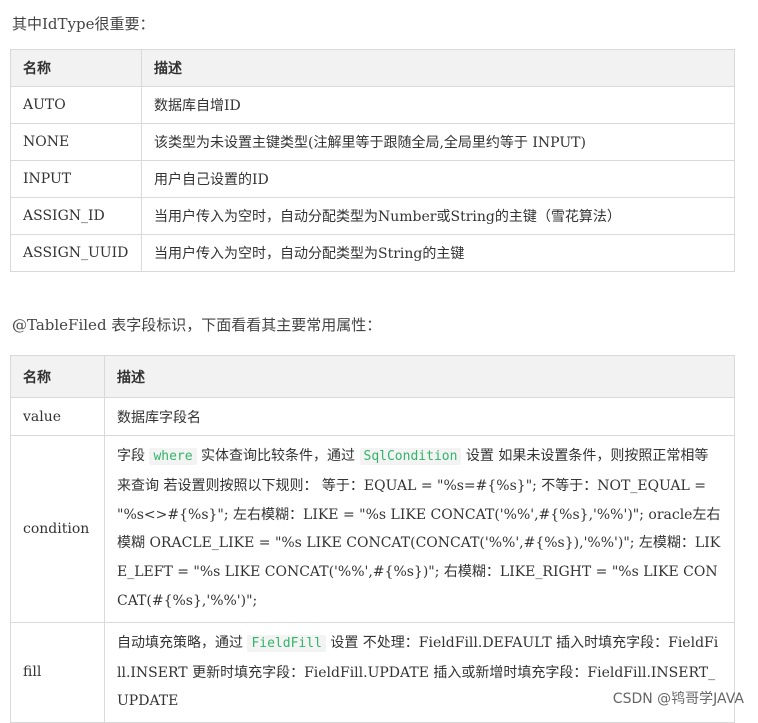  What do you see at coordinates (131, 456) in the screenshot?
I see `desc-text: 字段` at bounding box center [131, 456].